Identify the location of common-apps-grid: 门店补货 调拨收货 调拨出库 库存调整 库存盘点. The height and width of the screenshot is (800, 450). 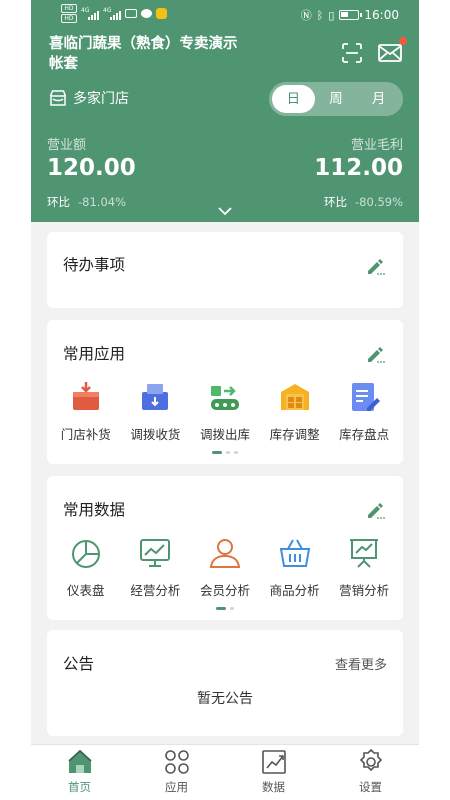
(225, 411).